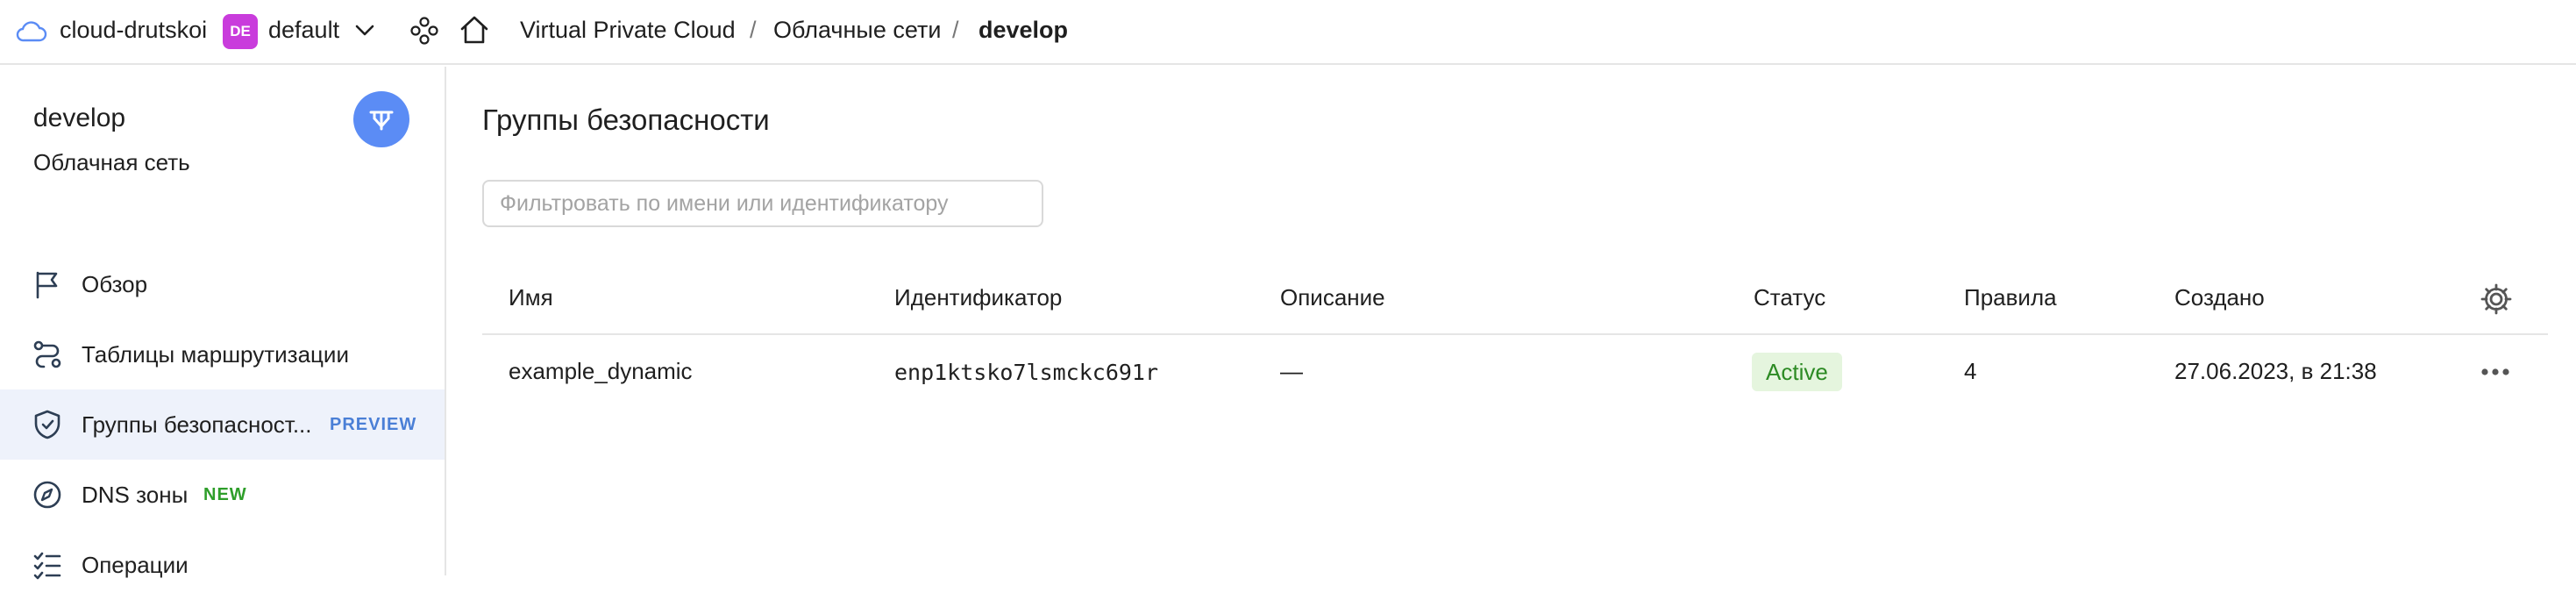  I want to click on sidebar-item-label: Операции, so click(135, 564).